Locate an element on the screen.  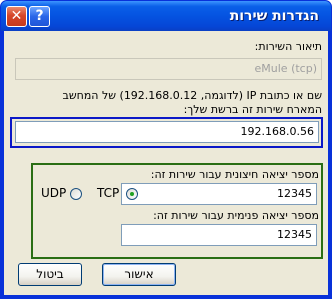
external-port-input: 12345 is located at coordinates (219, 194).